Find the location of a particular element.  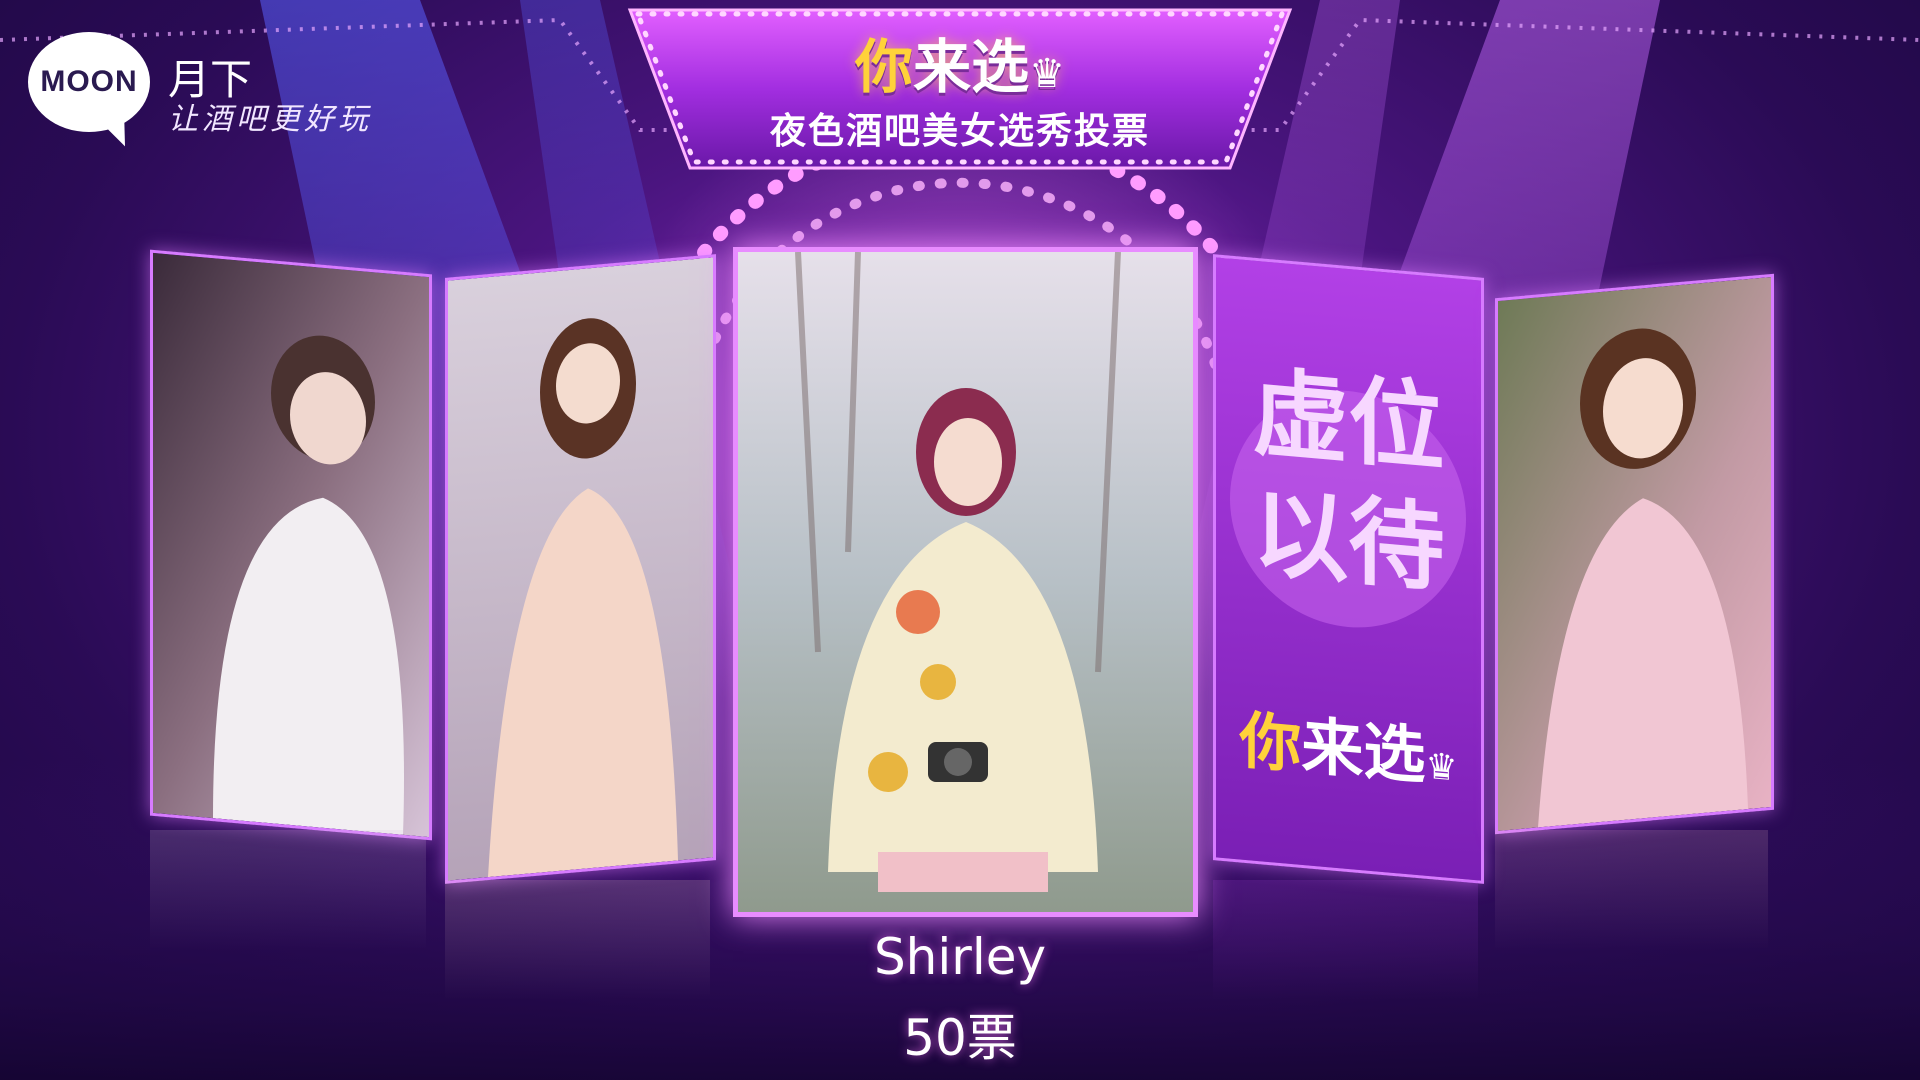

placeholder-text-line2: 以待 is located at coordinates (1348, 541).